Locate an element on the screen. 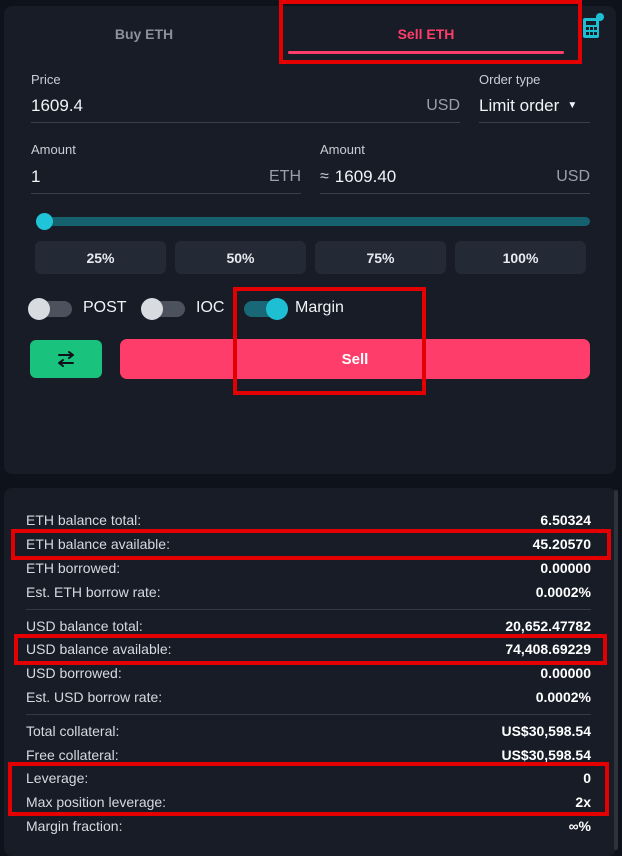 The height and width of the screenshot is (856, 622). price-input is located at coordinates (131, 105).